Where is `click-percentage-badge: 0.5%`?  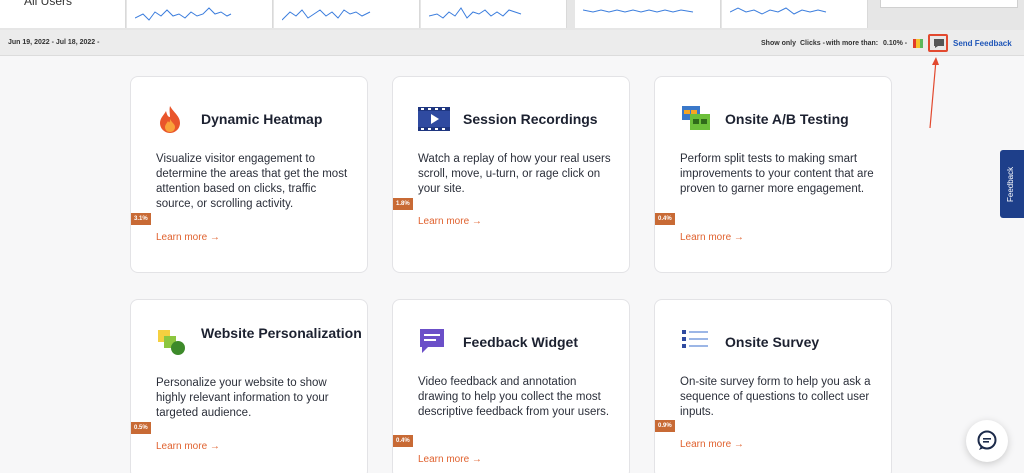 click-percentage-badge: 0.5% is located at coordinates (141, 428).